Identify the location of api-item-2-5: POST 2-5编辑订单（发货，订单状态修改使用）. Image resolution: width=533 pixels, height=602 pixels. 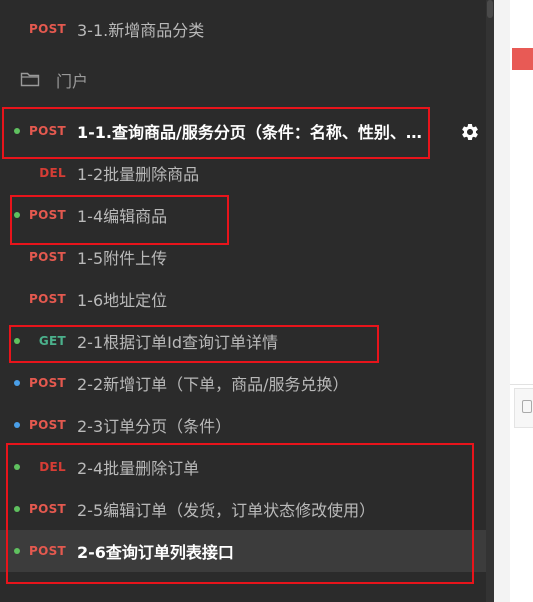
(243, 509).